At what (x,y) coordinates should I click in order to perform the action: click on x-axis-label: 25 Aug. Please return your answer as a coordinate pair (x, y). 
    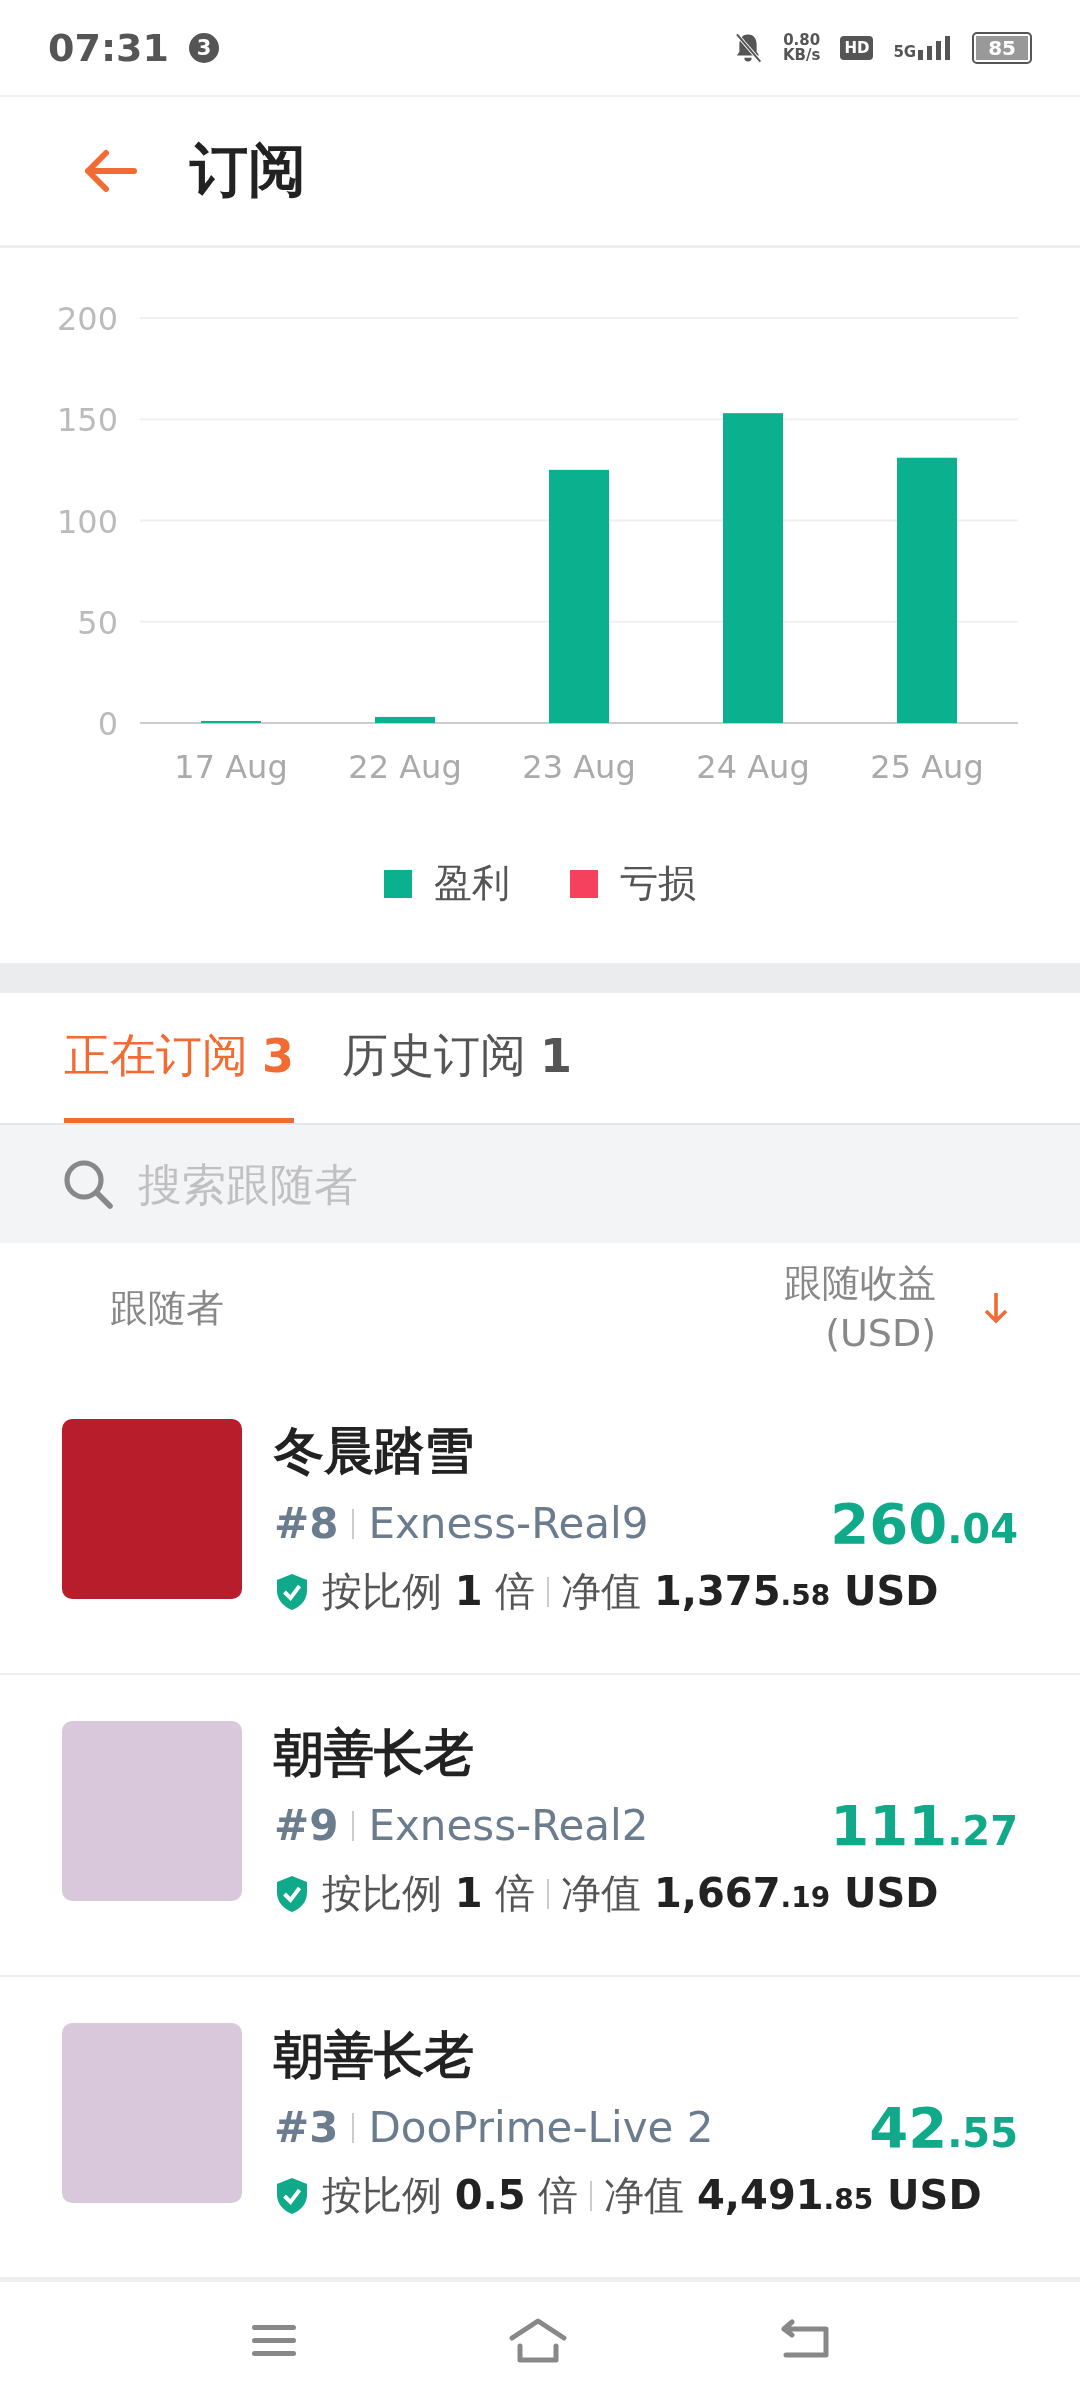
    Looking at the image, I should click on (927, 767).